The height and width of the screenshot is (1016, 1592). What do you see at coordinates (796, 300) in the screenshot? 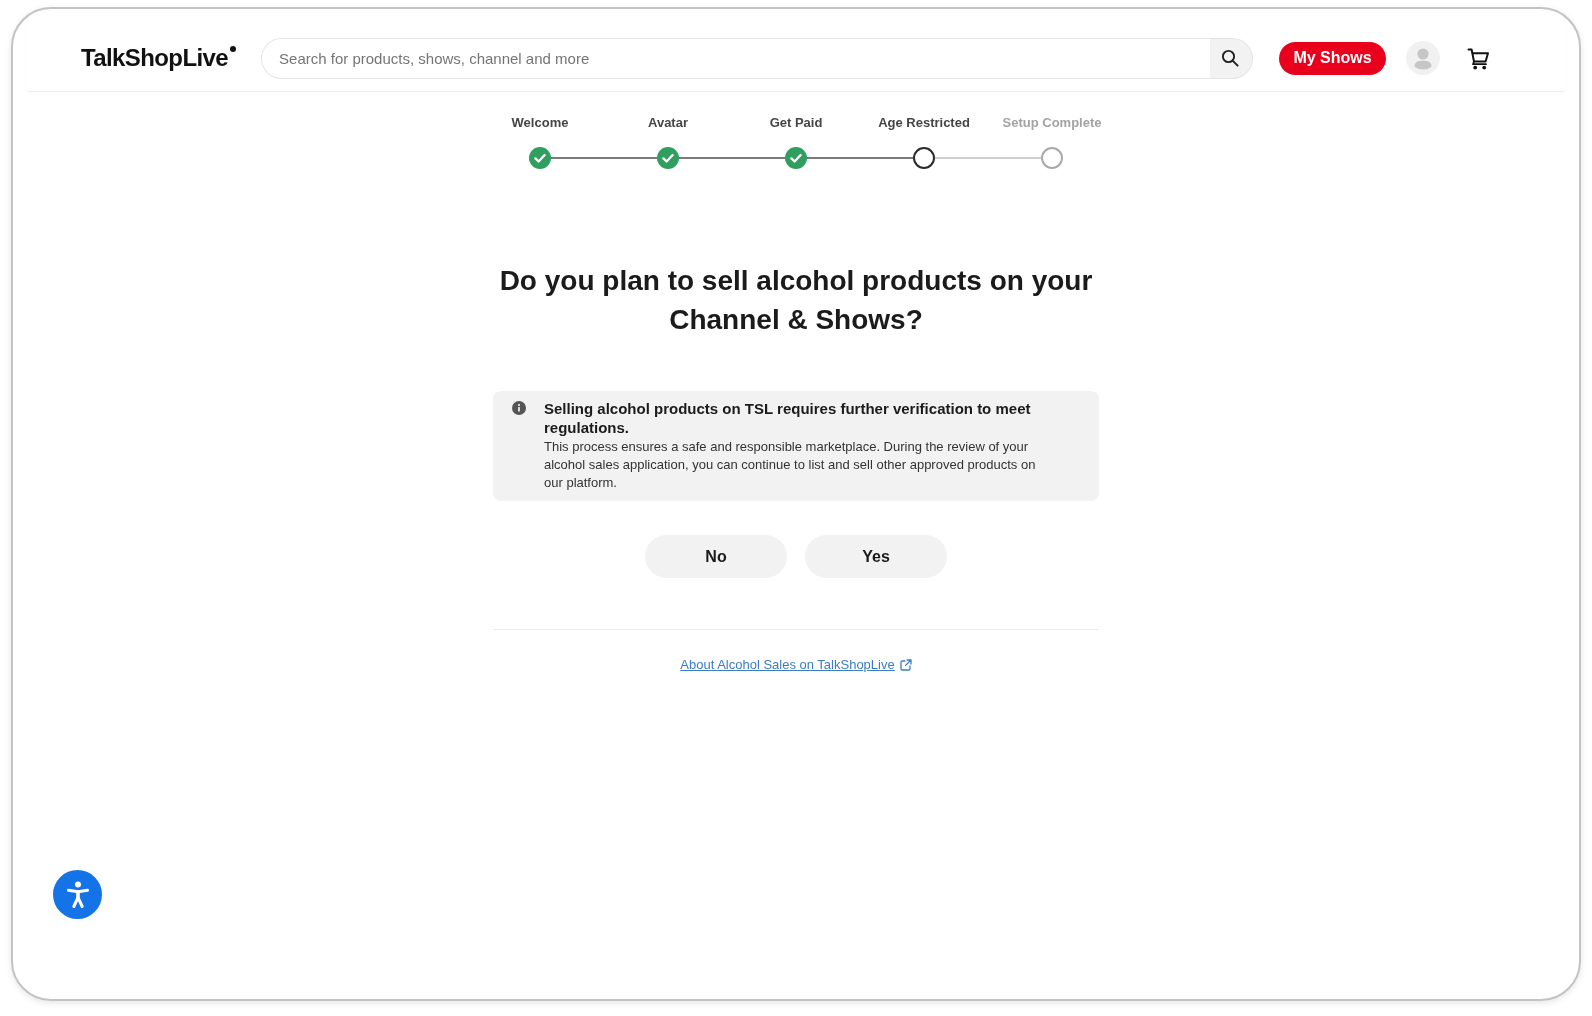
I see `question-heading: Do you plan to sell alcohol products on your Channel & Shows?` at bounding box center [796, 300].